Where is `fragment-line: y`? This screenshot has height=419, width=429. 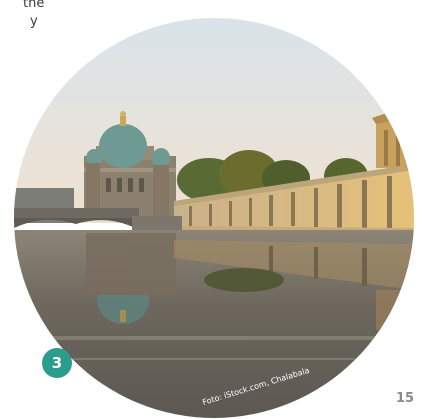
fragment-line: y is located at coordinates (34, 21).